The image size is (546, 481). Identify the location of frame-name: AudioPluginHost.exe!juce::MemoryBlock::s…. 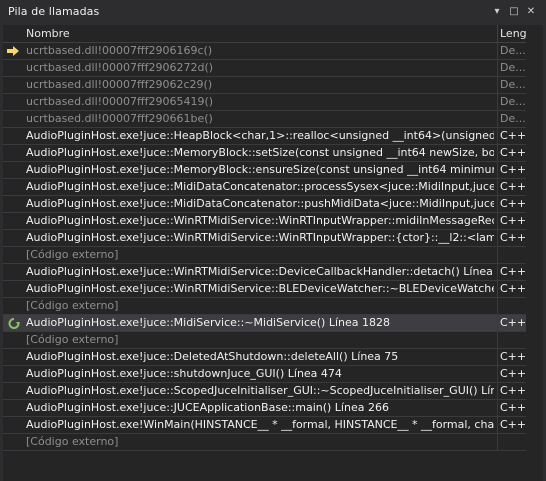
(260, 152).